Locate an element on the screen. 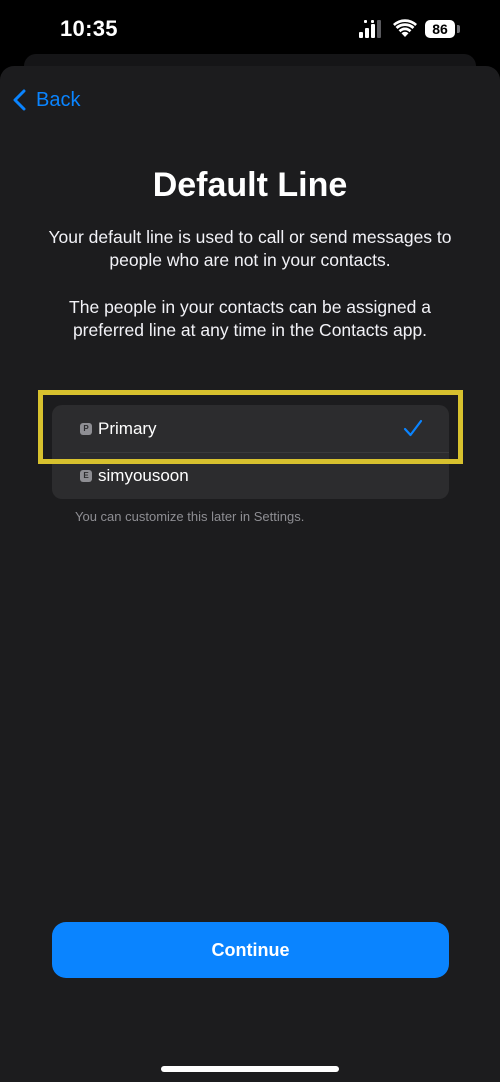 The image size is (500, 1082). battery-level: 86 is located at coordinates (440, 29).